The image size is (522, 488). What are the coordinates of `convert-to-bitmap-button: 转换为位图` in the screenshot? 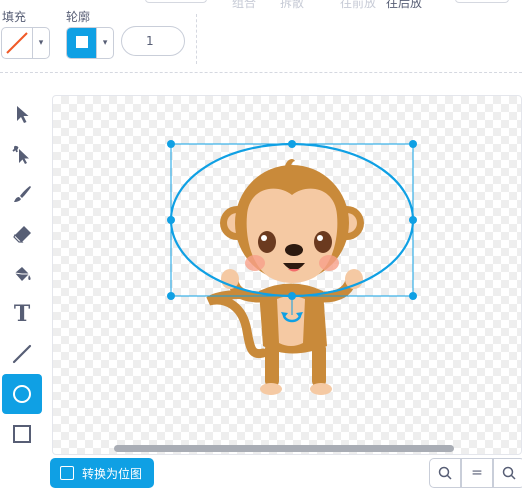 It's located at (102, 473).